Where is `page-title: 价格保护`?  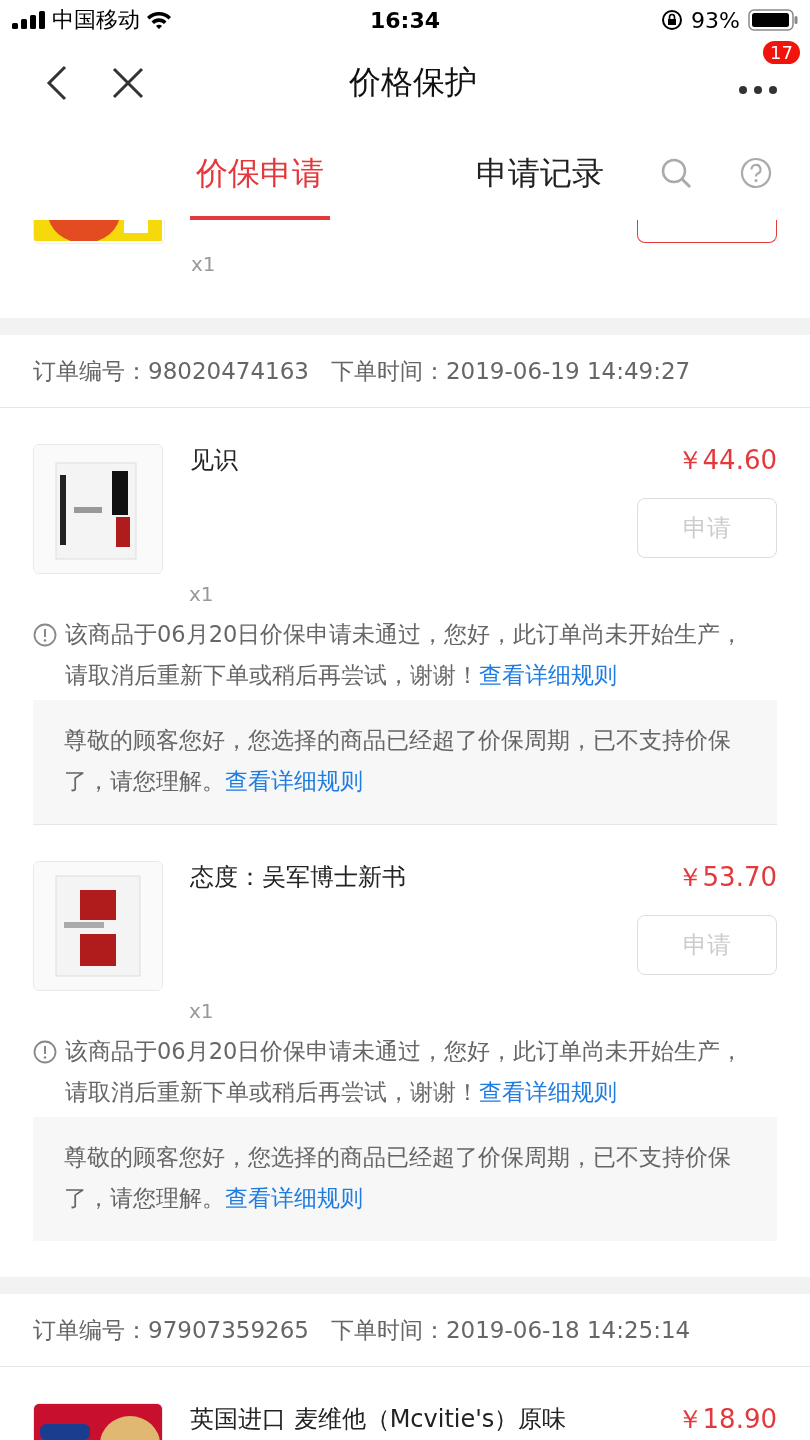 page-title: 价格保护 is located at coordinates (413, 82).